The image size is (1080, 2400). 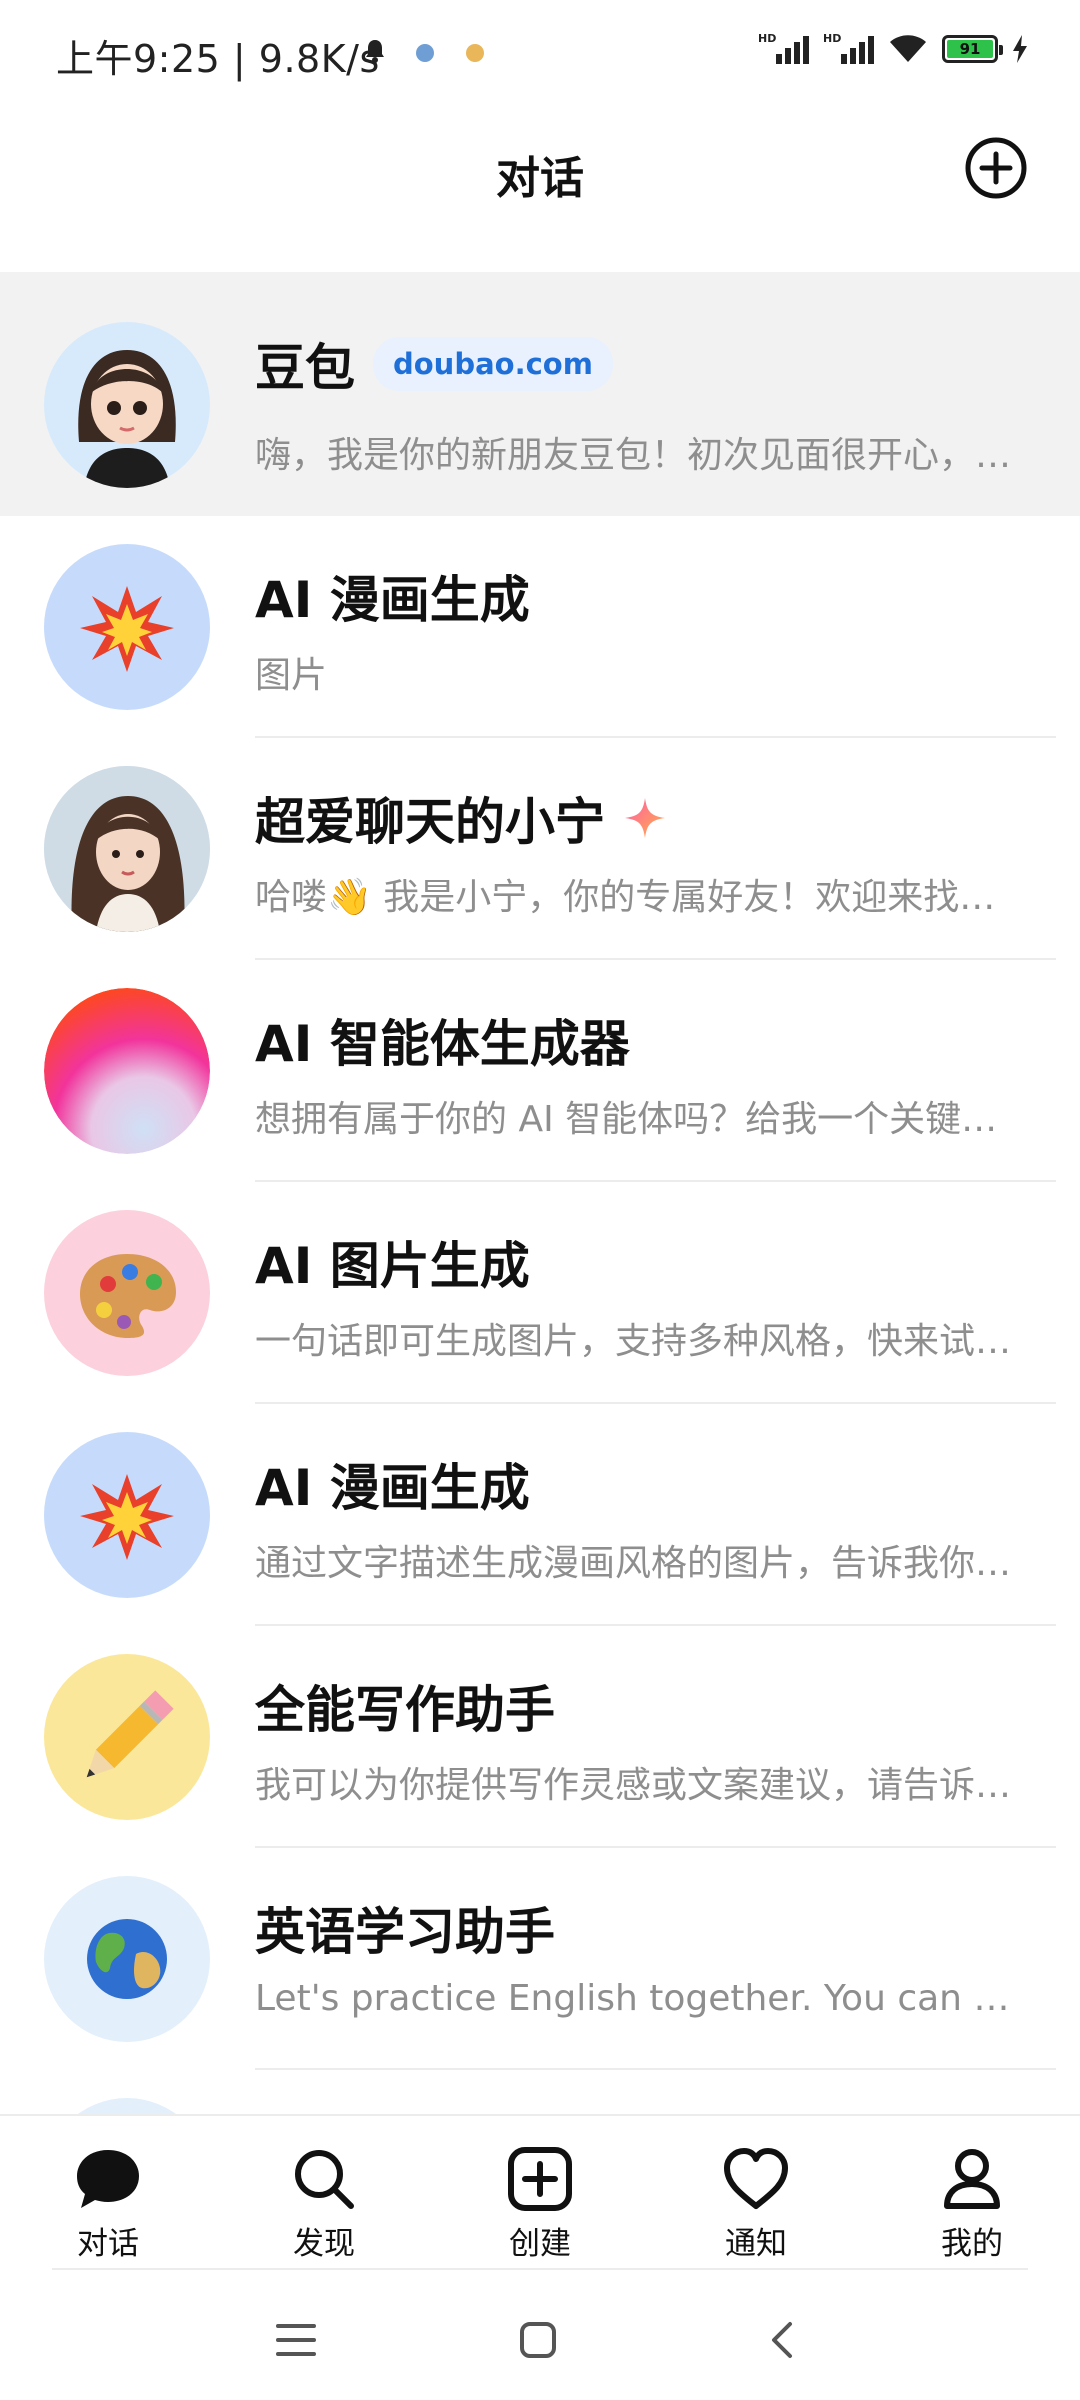 What do you see at coordinates (645, 818) in the screenshot?
I see `sparkle-icon` at bounding box center [645, 818].